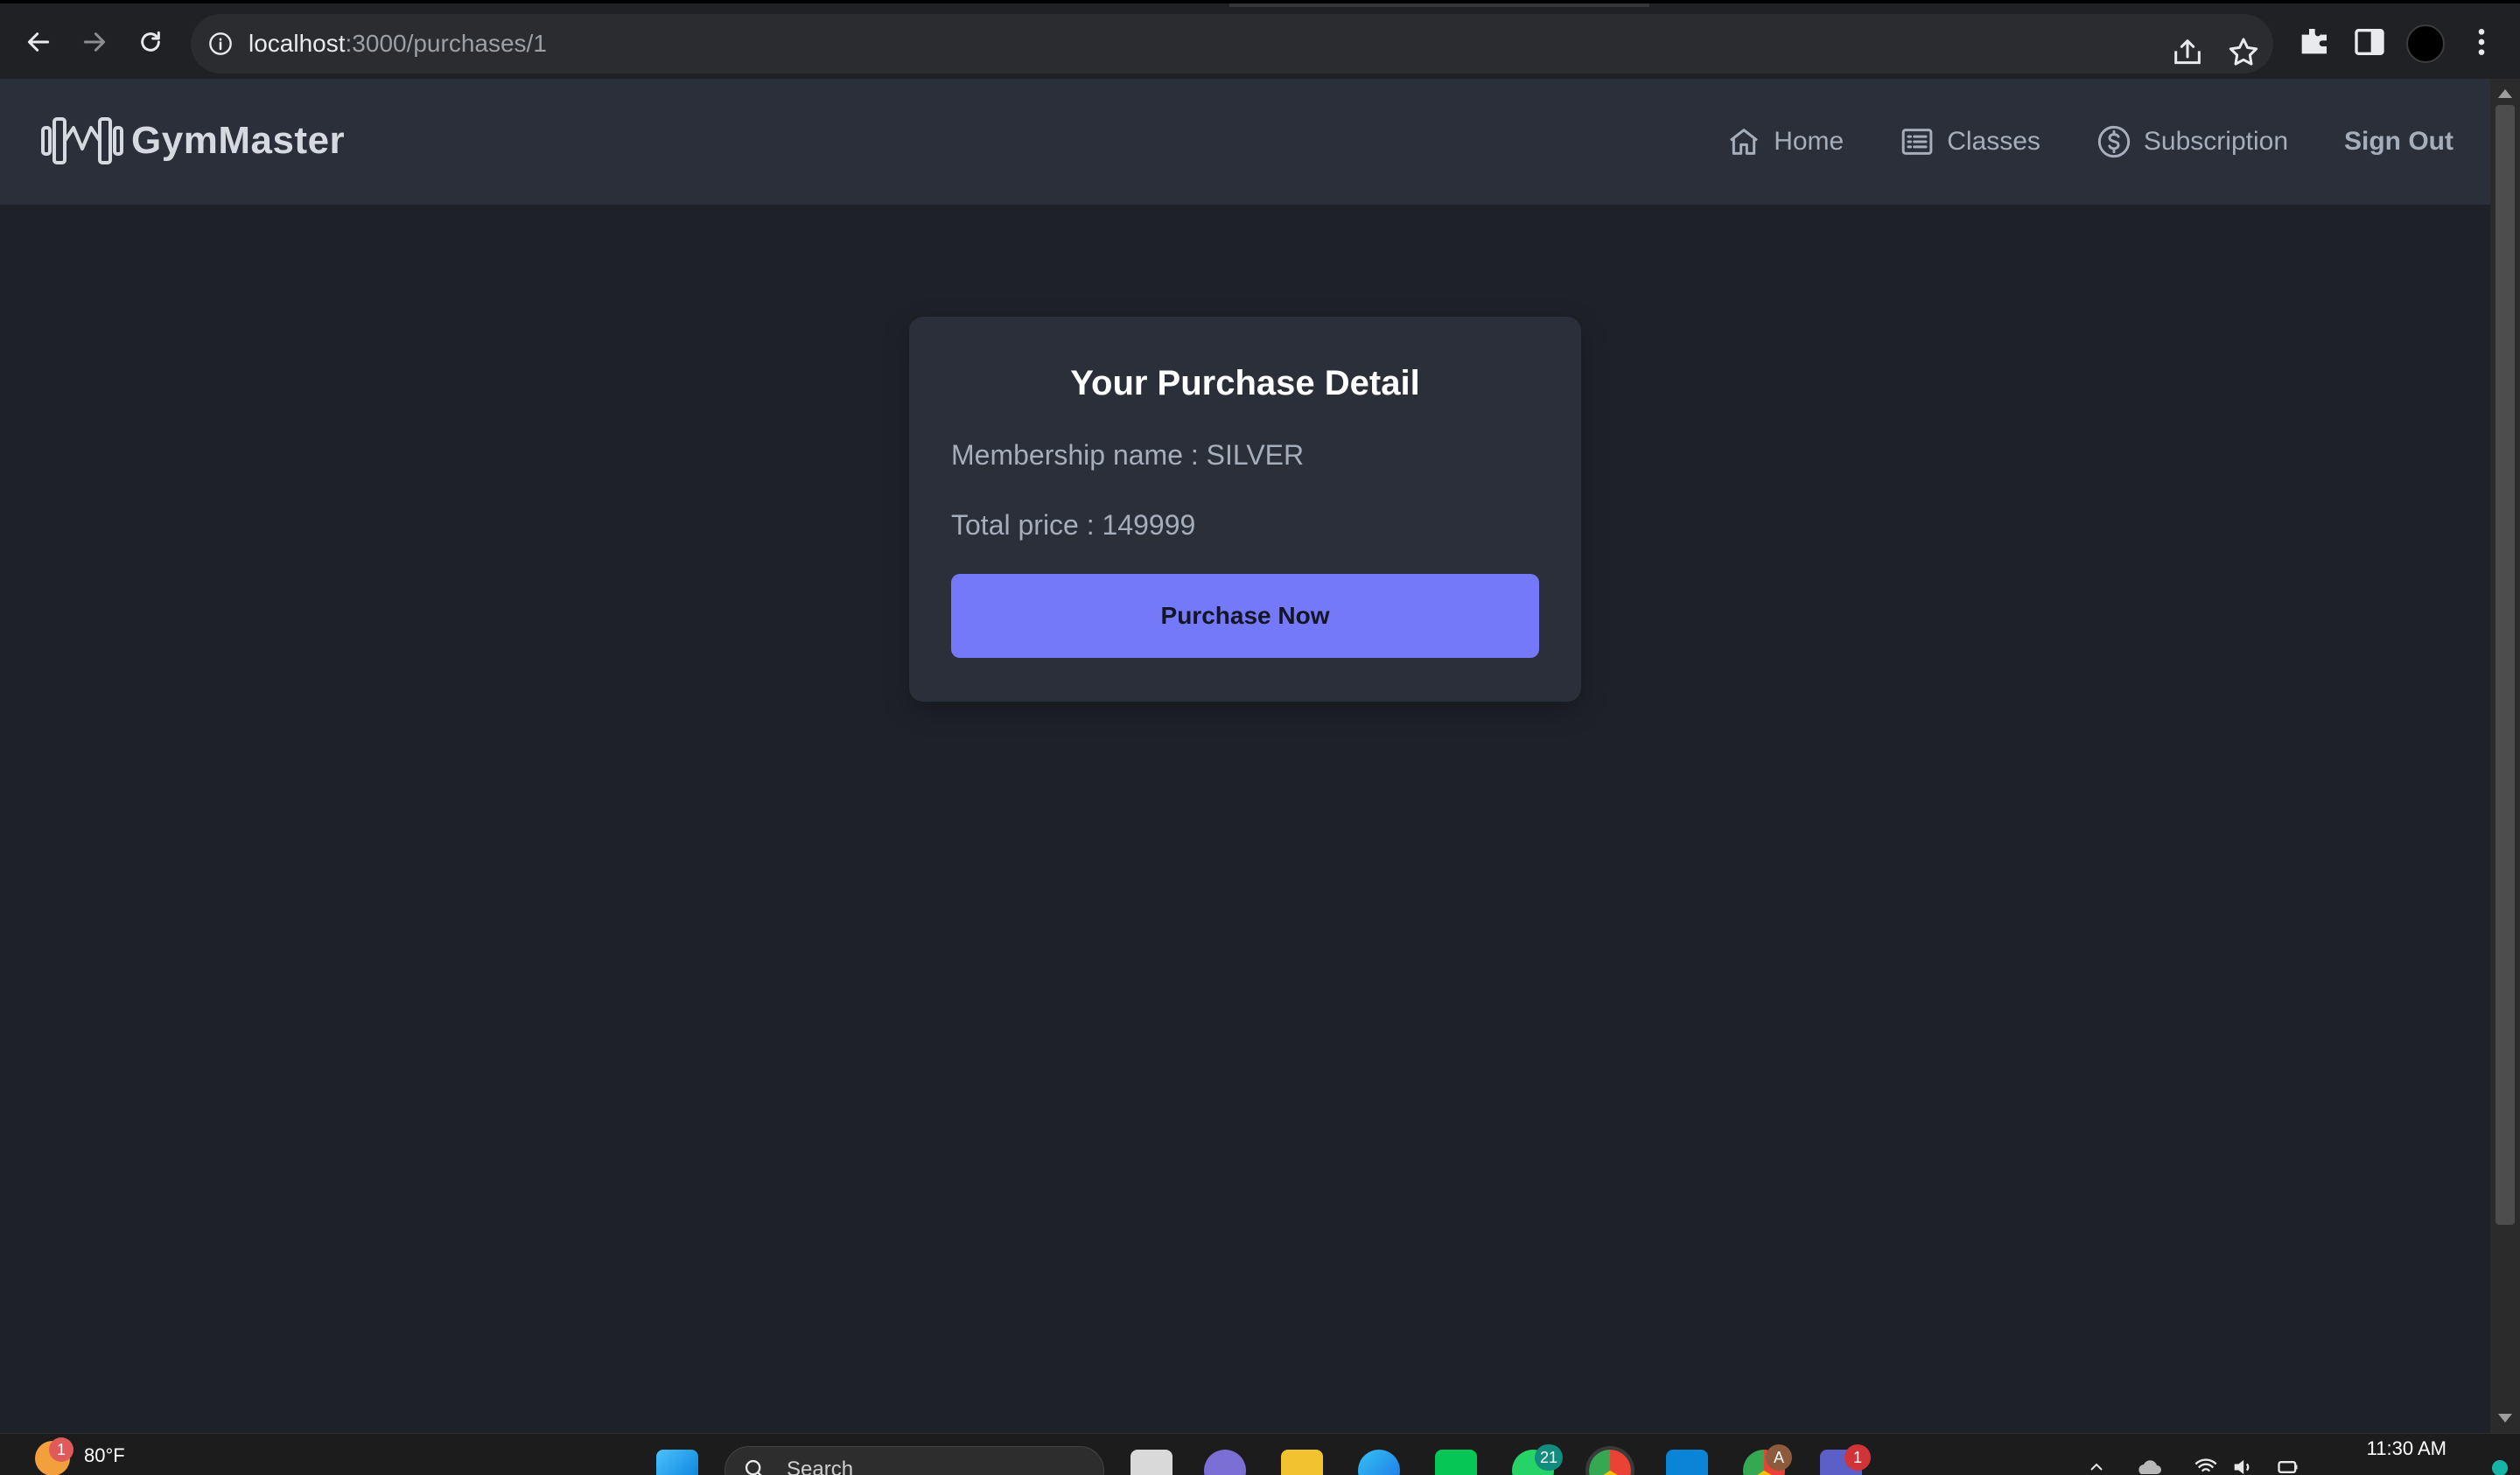 The image size is (2520, 1475). What do you see at coordinates (2481, 41) in the screenshot?
I see `more-menu-icon` at bounding box center [2481, 41].